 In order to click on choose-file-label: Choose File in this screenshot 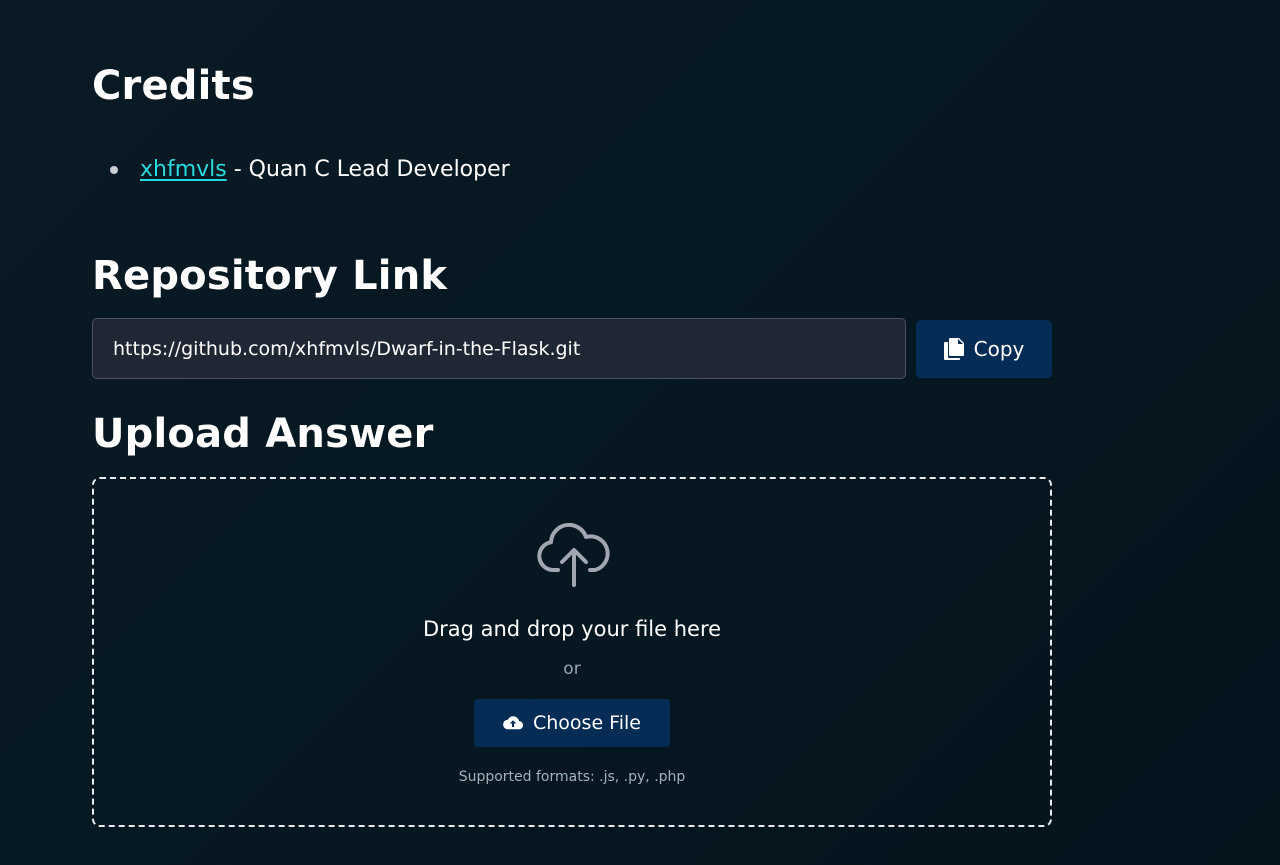, I will do `click(587, 723)`.